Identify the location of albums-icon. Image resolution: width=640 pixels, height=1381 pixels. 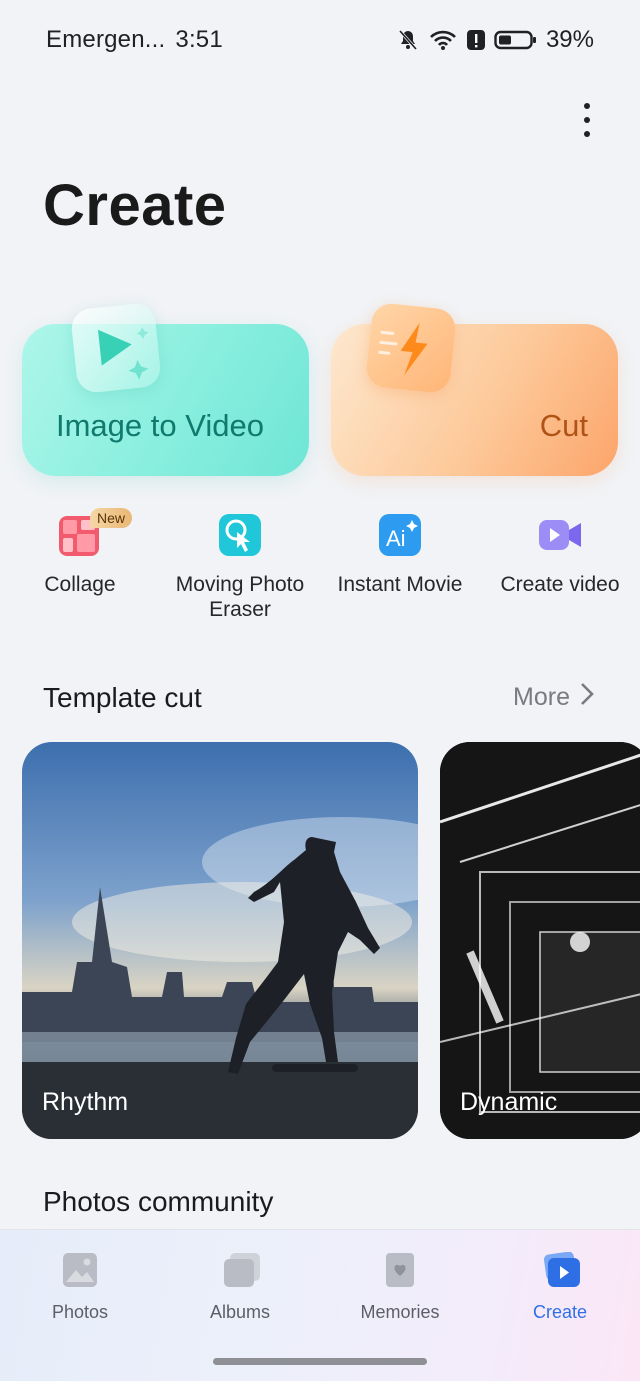
(241, 1270).